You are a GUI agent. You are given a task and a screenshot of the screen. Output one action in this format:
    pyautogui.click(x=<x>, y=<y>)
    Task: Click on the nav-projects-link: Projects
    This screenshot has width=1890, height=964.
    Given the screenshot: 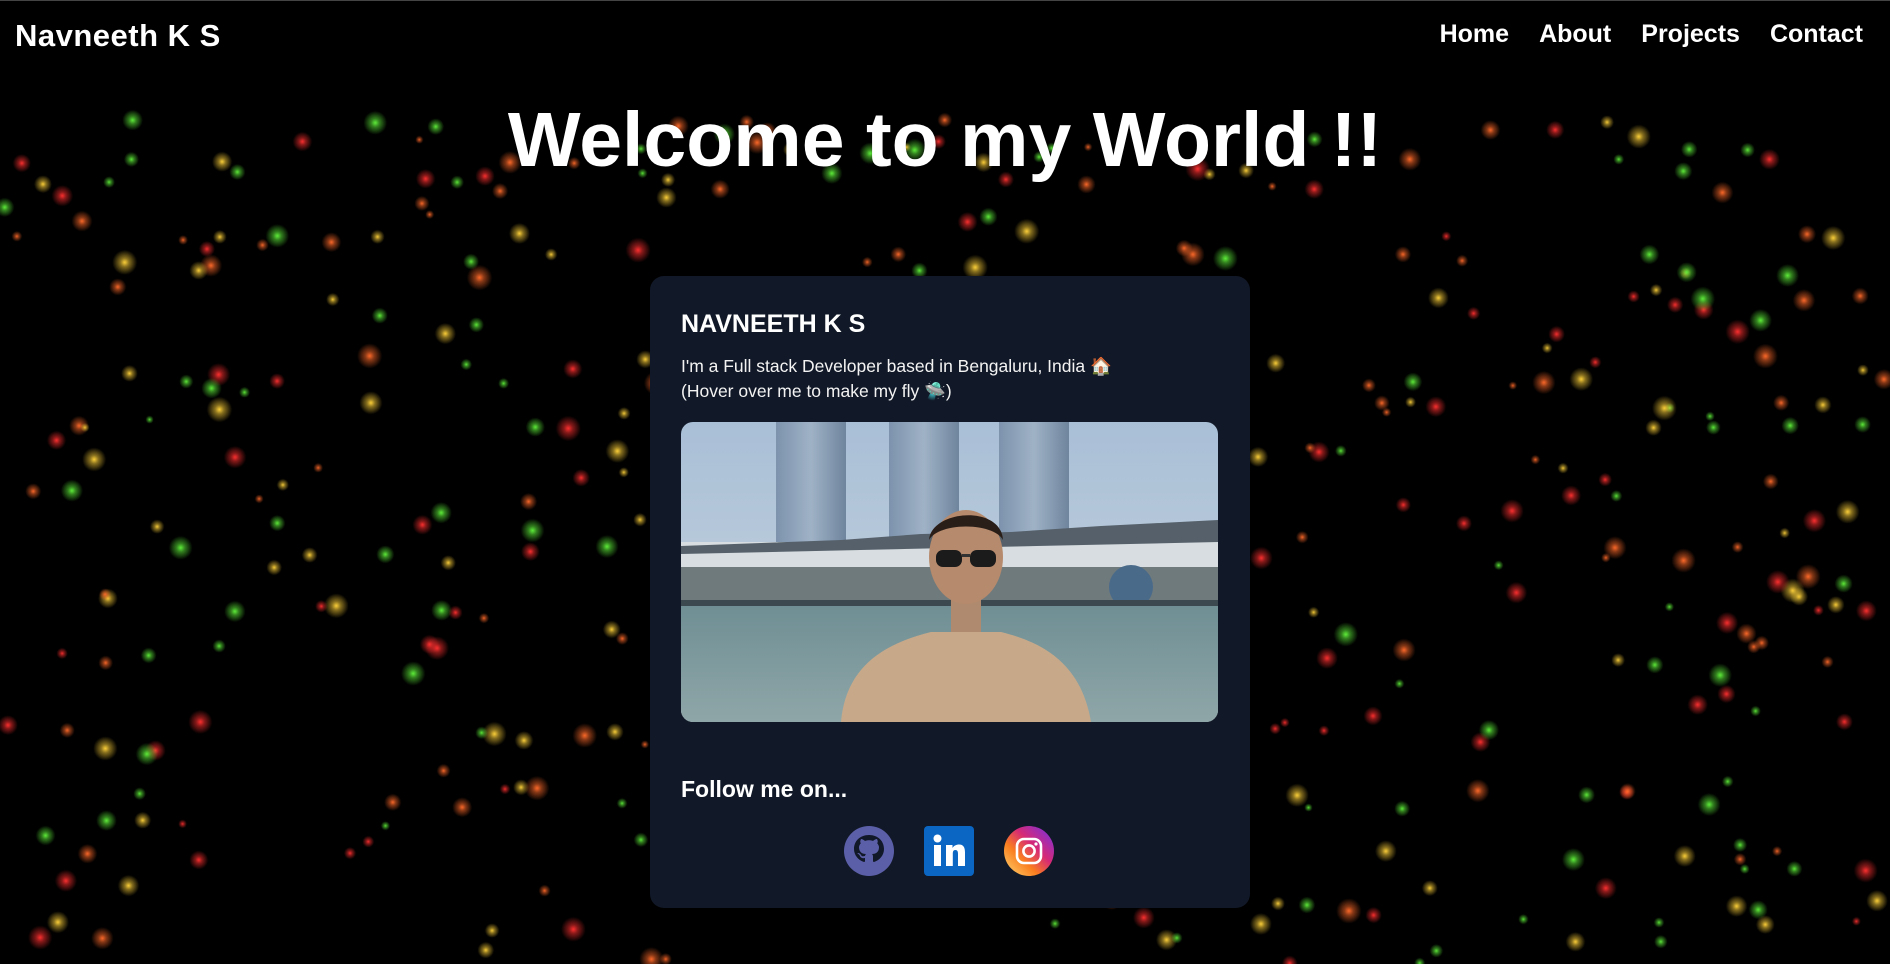 What is the action you would take?
    pyautogui.click(x=1690, y=34)
    